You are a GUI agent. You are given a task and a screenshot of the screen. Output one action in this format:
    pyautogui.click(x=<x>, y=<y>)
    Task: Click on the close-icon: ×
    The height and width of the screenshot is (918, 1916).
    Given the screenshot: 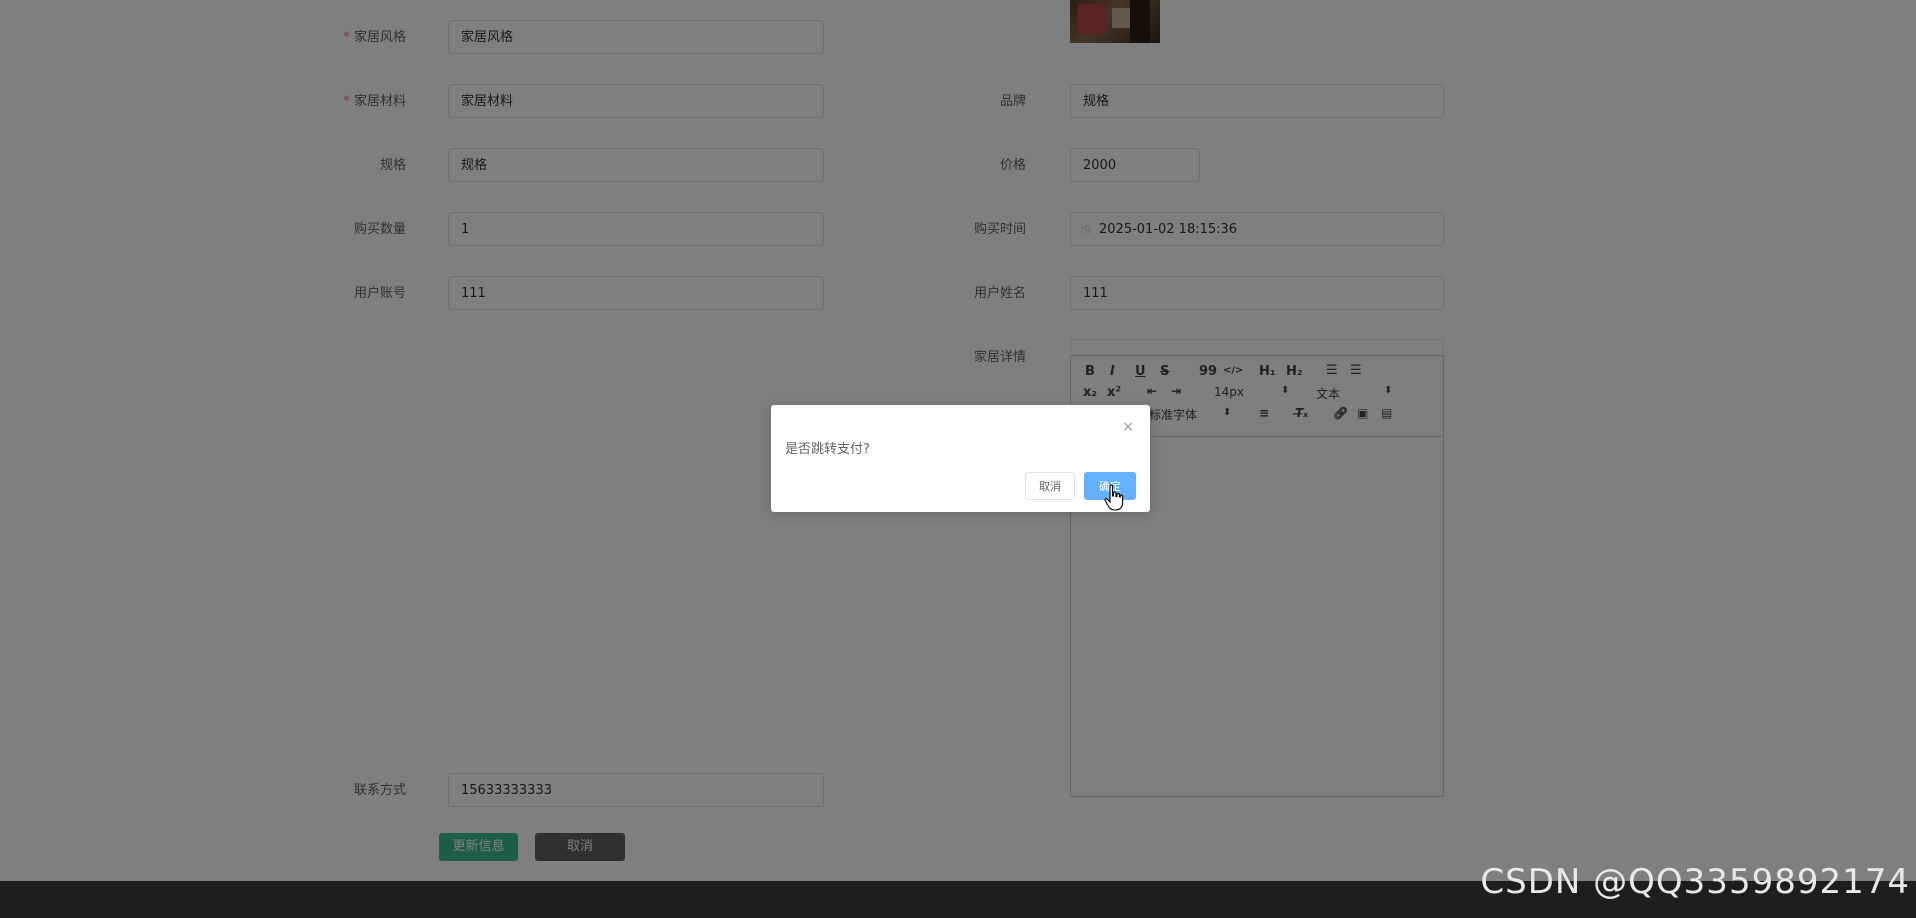 What is the action you would take?
    pyautogui.click(x=1128, y=427)
    